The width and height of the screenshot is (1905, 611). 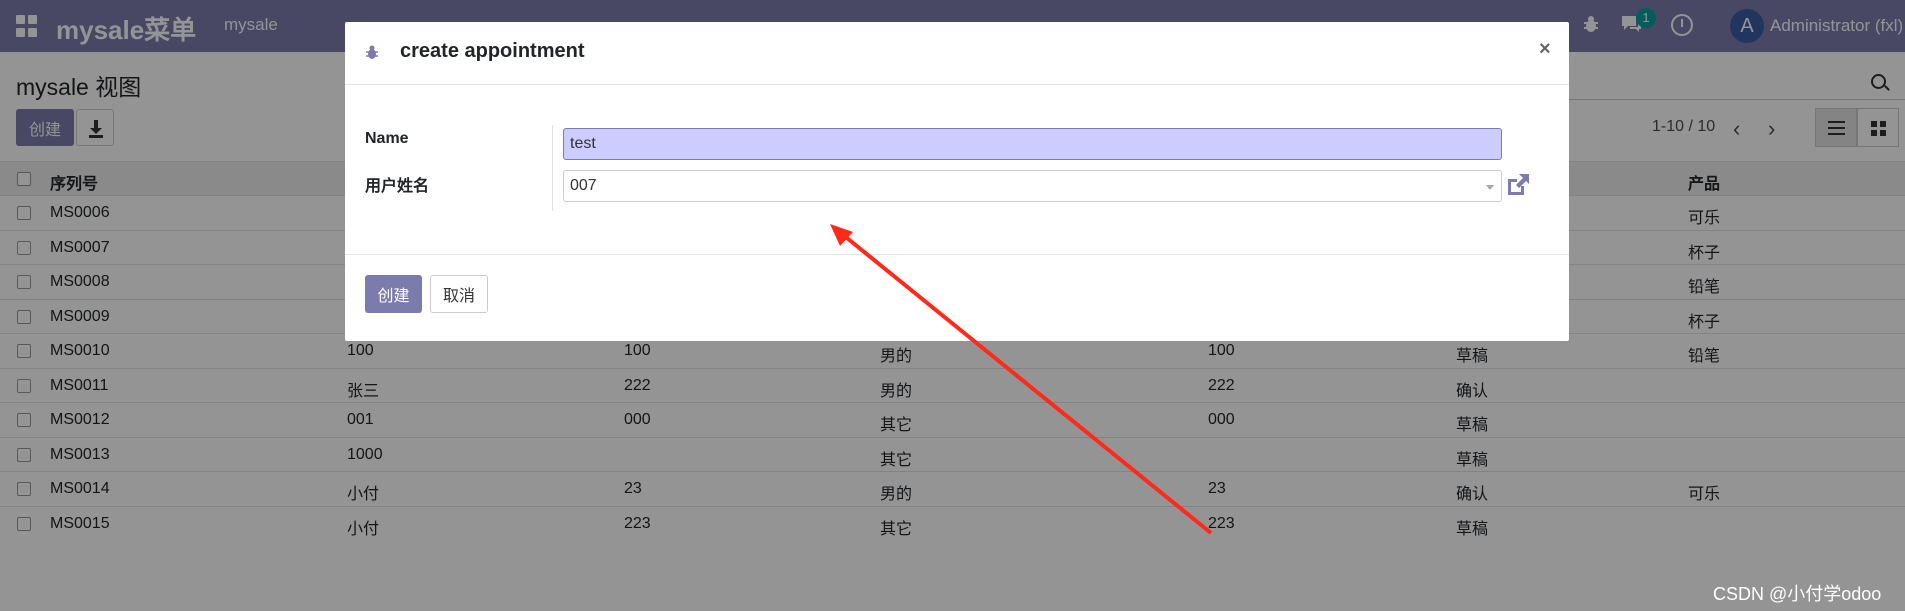 I want to click on arrow-shaft, so click(x=1026, y=383).